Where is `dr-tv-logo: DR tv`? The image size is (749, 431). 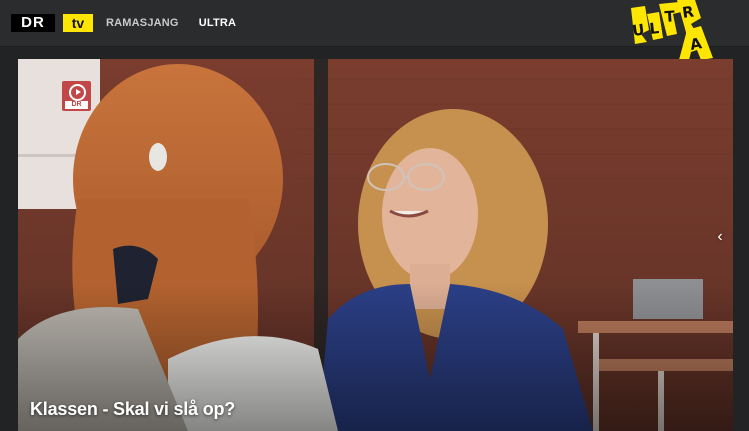 dr-tv-logo: DR tv is located at coordinates (52, 23).